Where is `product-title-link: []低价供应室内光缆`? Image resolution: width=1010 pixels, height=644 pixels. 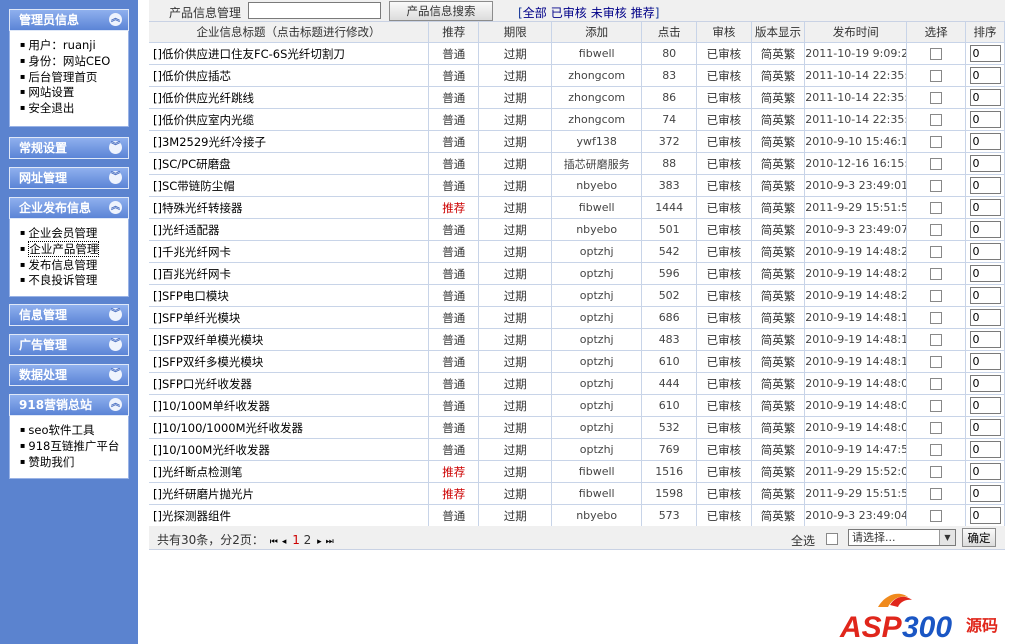
product-title-link: []低价供应室内光缆 is located at coordinates (289, 119).